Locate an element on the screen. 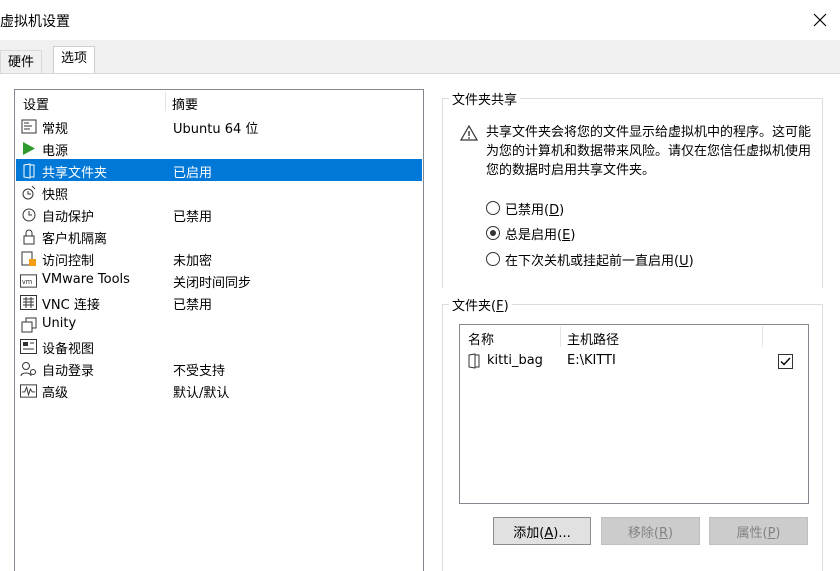  settings-row-autoprotect: 自动保护 已禁用 is located at coordinates (219, 214).